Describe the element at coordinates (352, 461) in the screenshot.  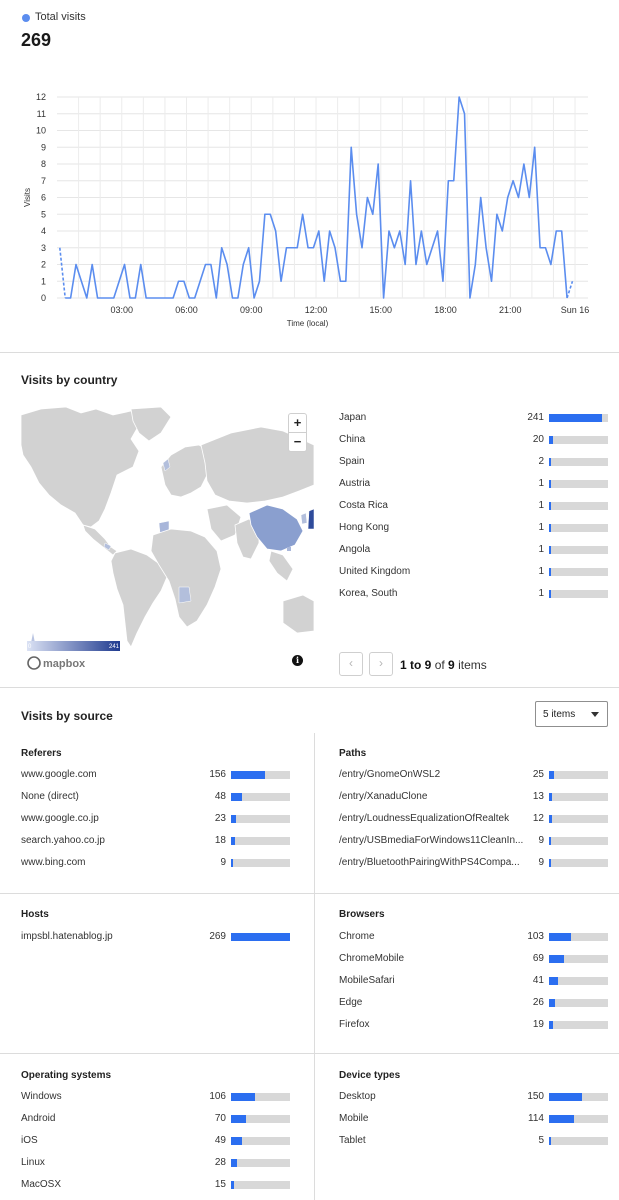
I see `list-item-label: Spain` at that location.